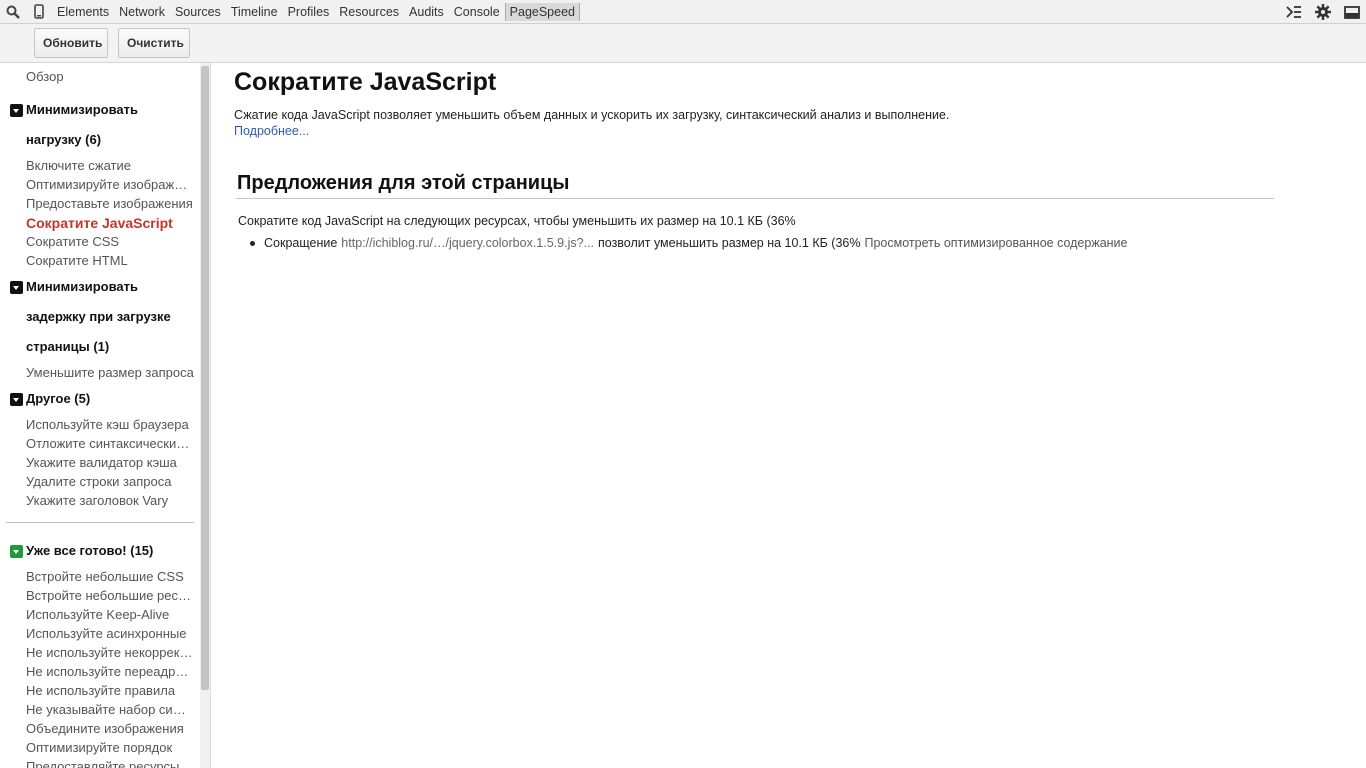  I want to click on group-heading-other: Другое (5), so click(111, 399).